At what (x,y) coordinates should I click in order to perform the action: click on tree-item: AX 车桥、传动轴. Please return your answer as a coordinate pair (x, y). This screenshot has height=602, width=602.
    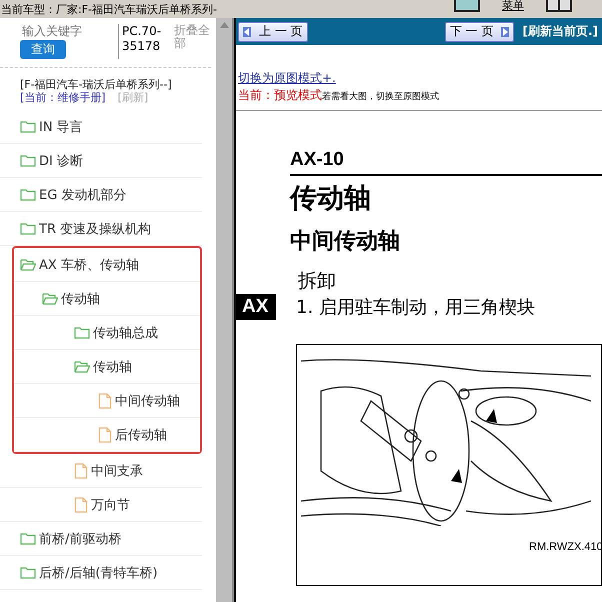
    Looking at the image, I should click on (107, 265).